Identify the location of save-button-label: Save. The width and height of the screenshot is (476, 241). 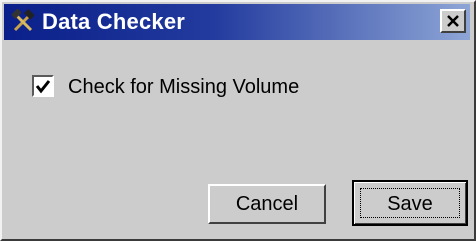
(410, 203).